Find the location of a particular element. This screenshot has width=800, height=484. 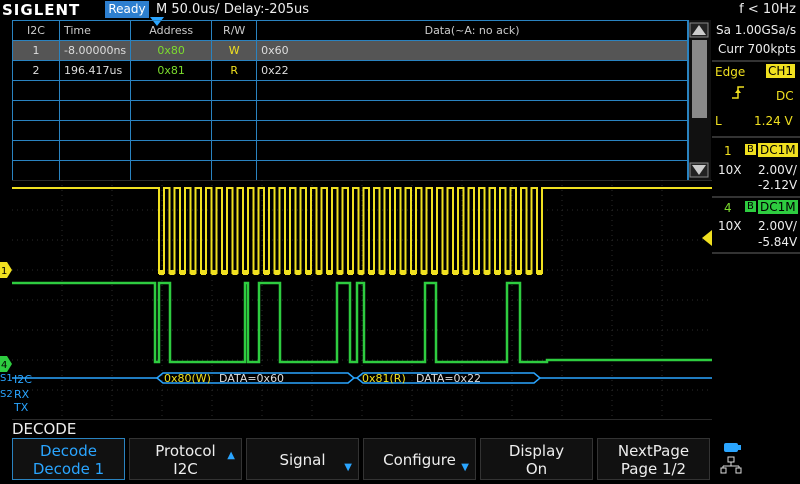

decode-frame-1-data: DATA=0x60 is located at coordinates (251, 378).